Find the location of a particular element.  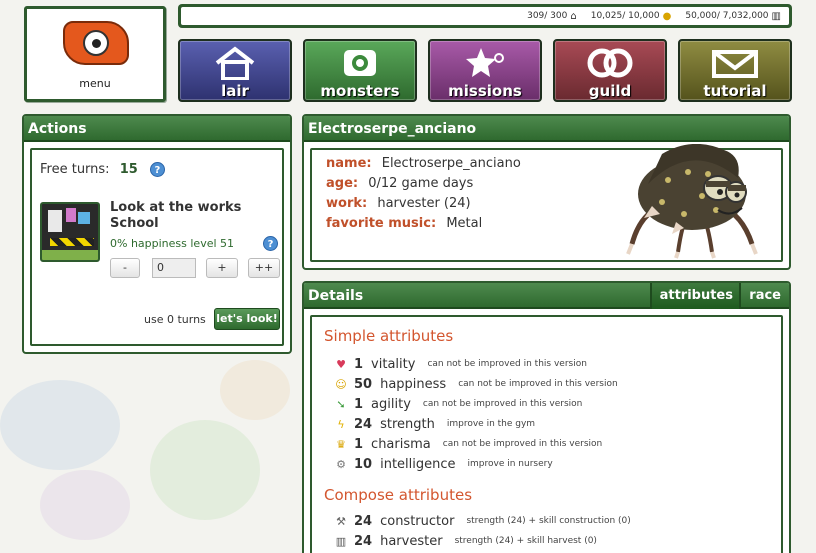

attribute-name: vitality is located at coordinates (393, 364).